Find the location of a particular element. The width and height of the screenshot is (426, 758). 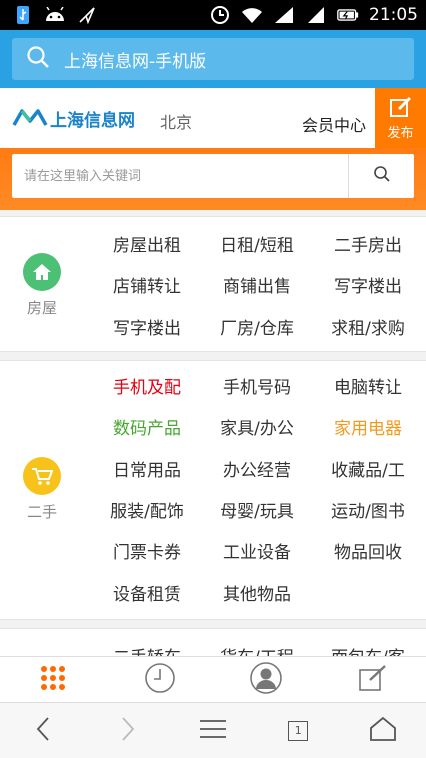

android-icon is located at coordinates (55, 15).